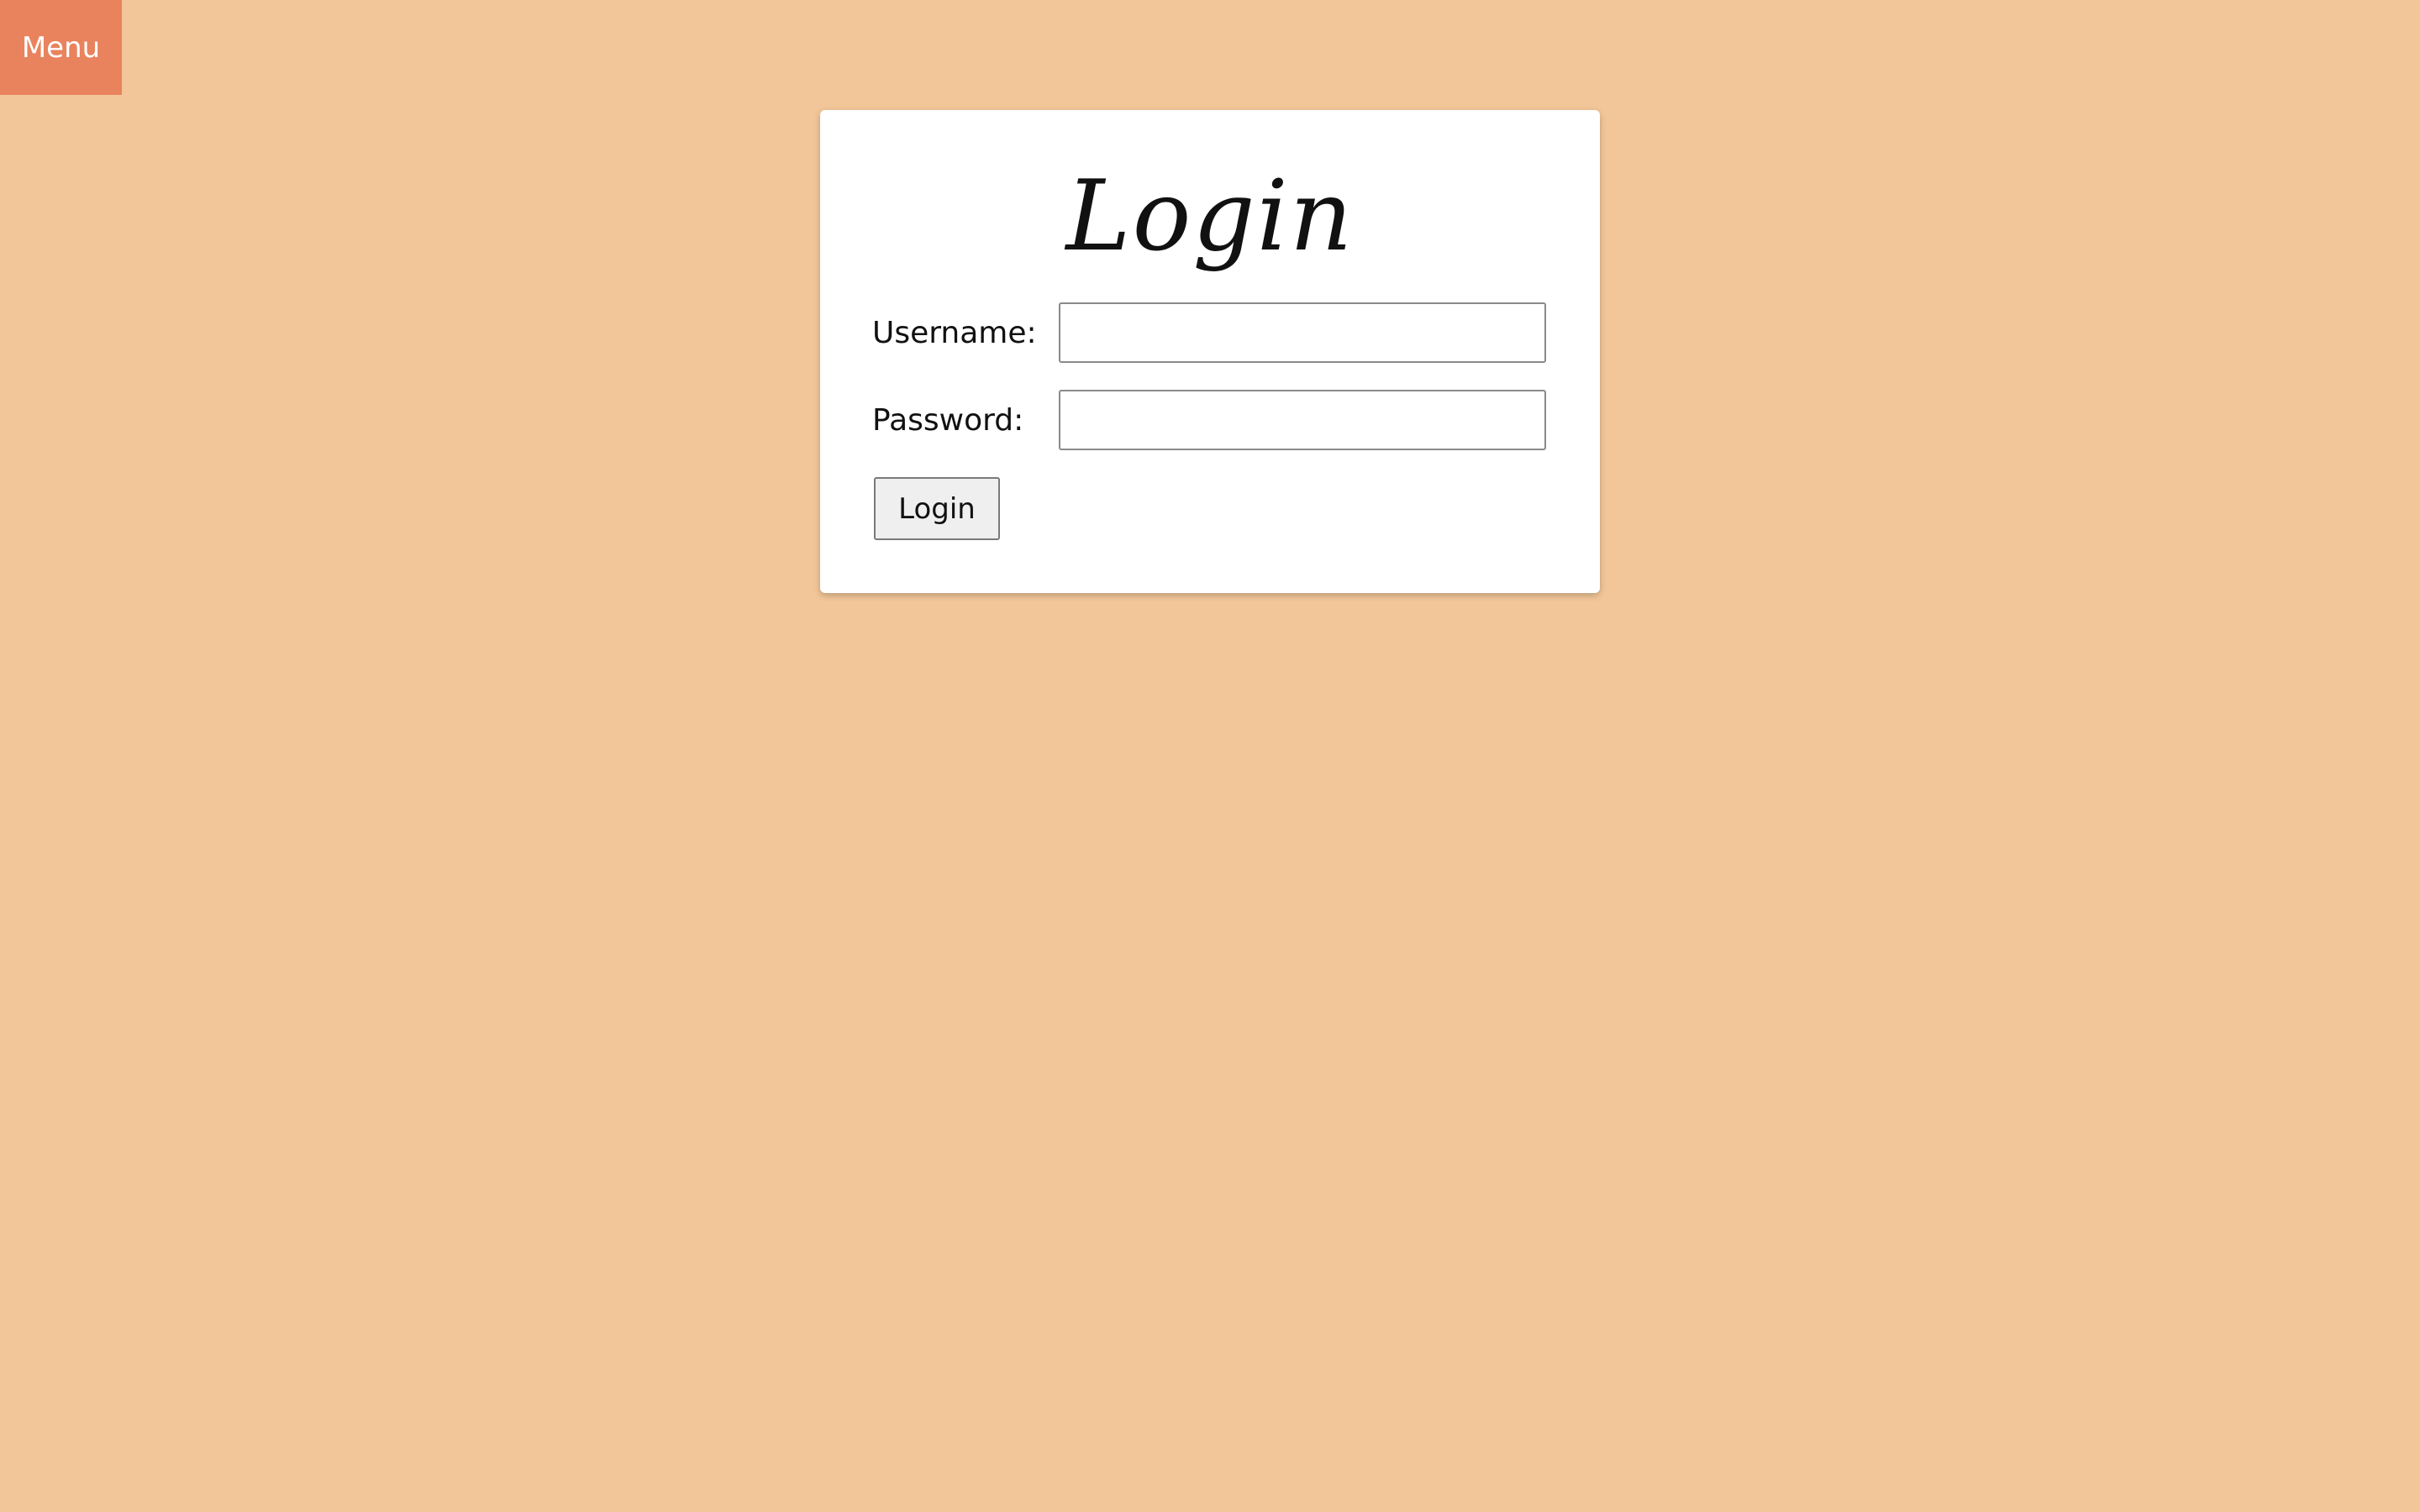 The width and height of the screenshot is (2420, 1512). What do you see at coordinates (948, 420) in the screenshot?
I see `password-label: Password:` at bounding box center [948, 420].